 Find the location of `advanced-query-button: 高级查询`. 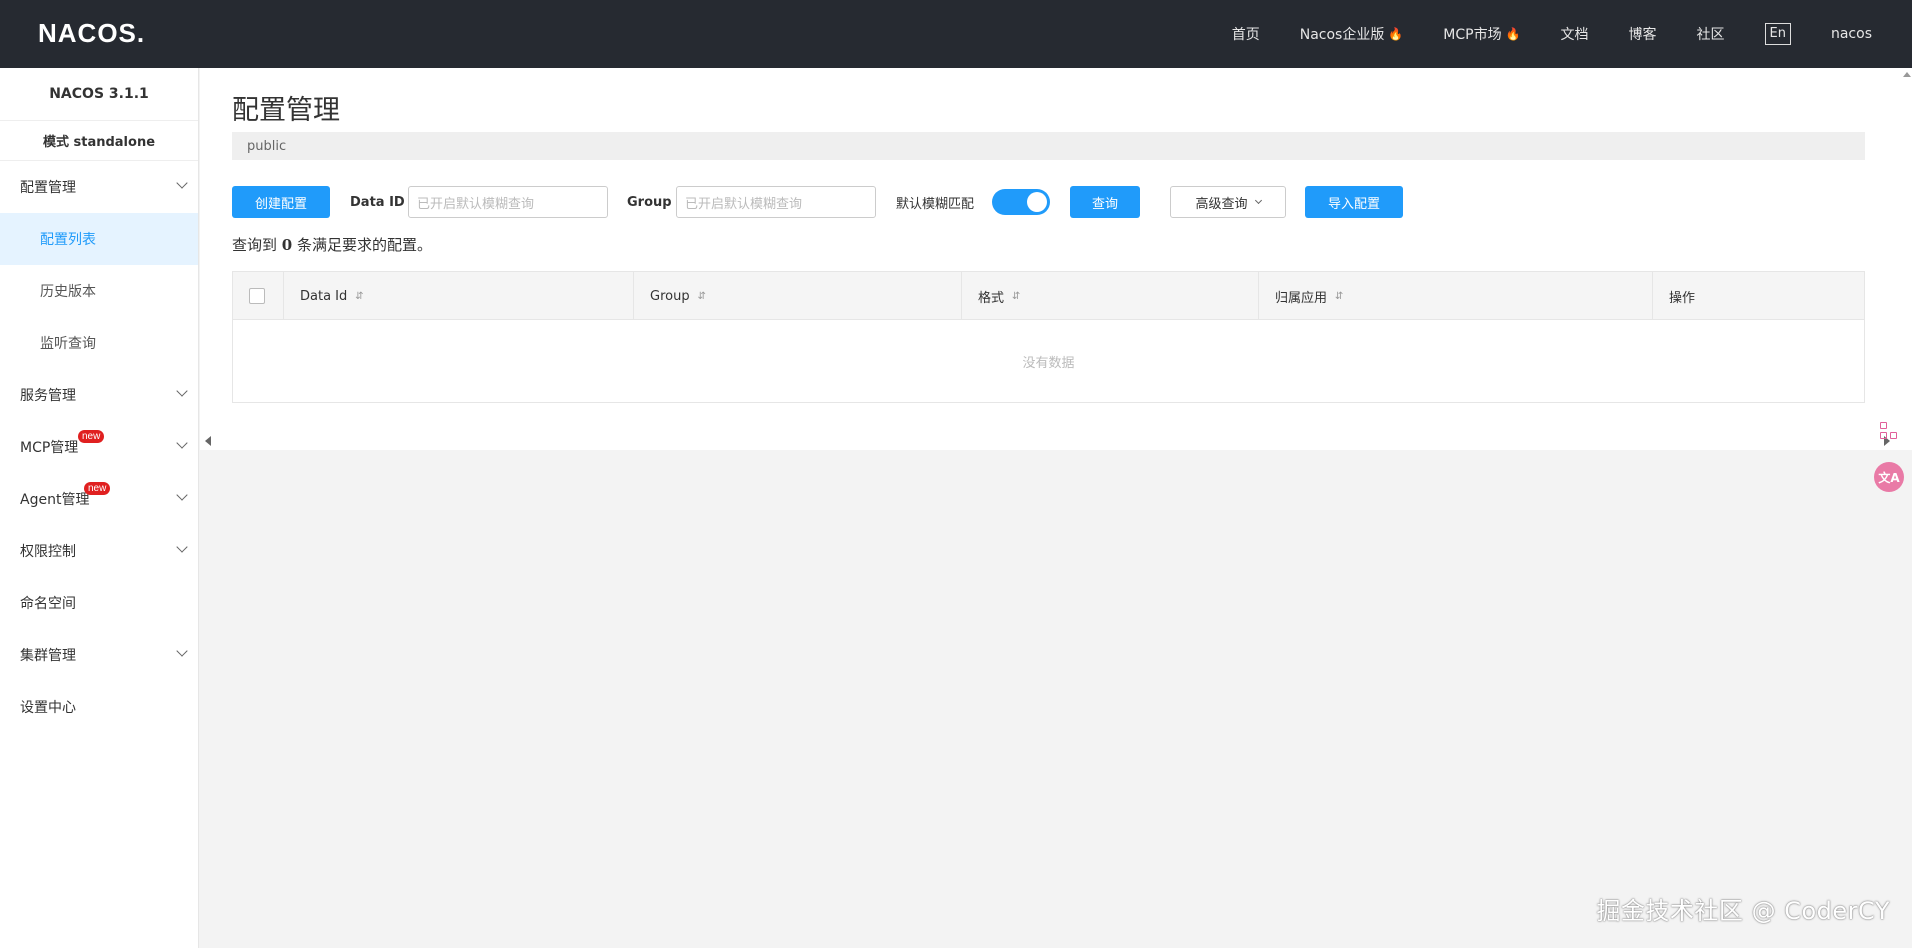

advanced-query-button: 高级查询 is located at coordinates (1228, 202).